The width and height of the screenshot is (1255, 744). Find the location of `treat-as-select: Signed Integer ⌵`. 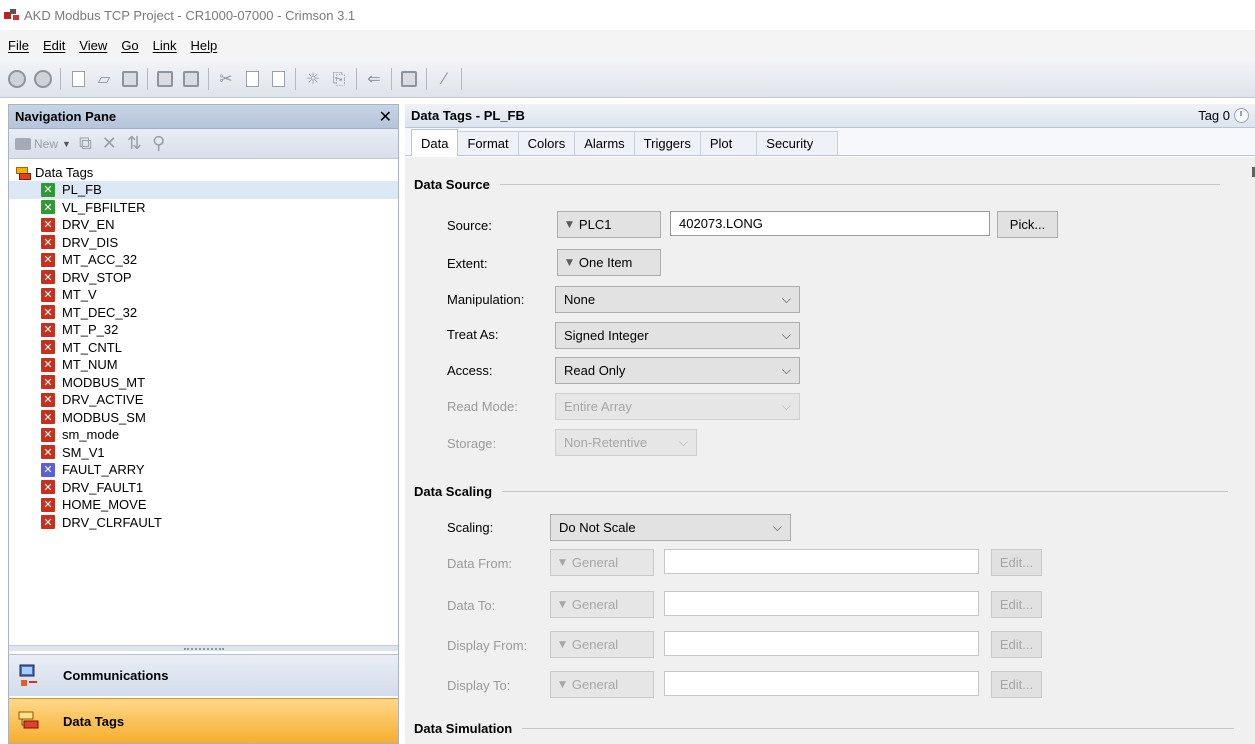

treat-as-select: Signed Integer ⌵ is located at coordinates (677, 335).